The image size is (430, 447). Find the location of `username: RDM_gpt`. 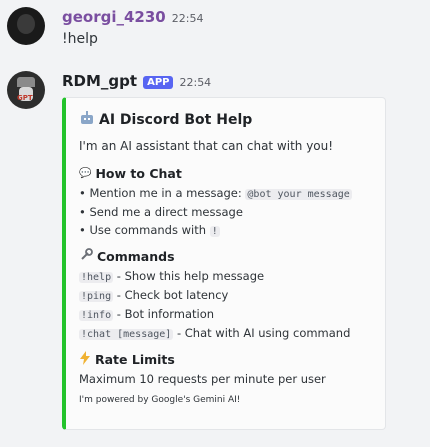

username: RDM_gpt is located at coordinates (99, 81).